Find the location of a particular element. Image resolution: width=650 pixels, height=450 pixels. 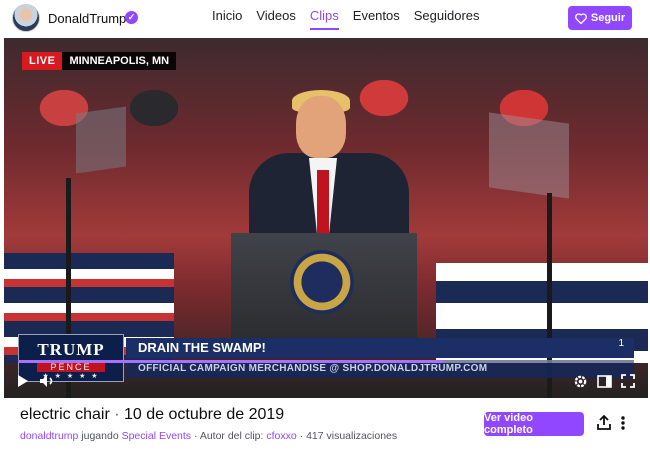

live-label: LIVE is located at coordinates (42, 61).